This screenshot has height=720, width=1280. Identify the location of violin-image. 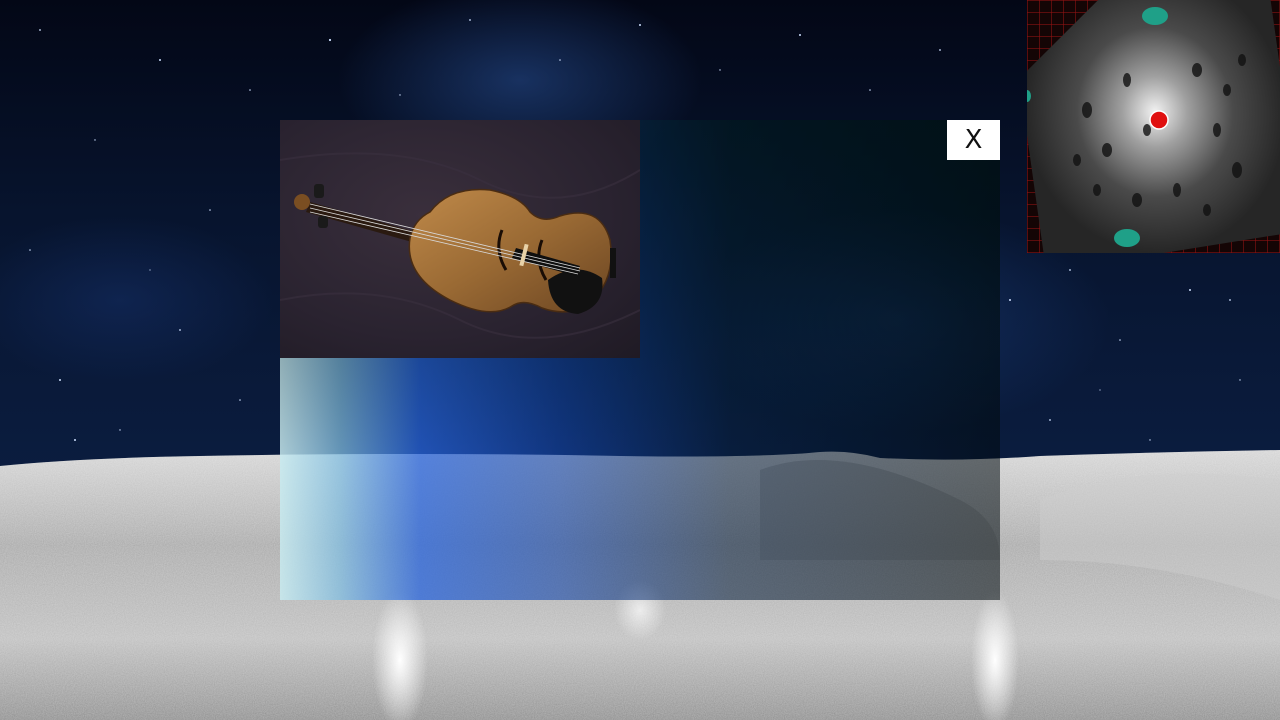
(460, 239).